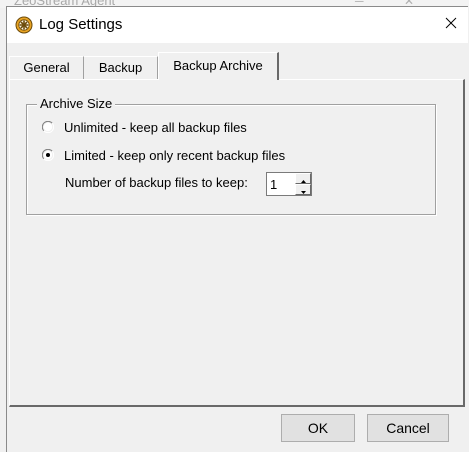 The width and height of the screenshot is (469, 452). What do you see at coordinates (48, 155) in the screenshot?
I see `radio-limited-circle` at bounding box center [48, 155].